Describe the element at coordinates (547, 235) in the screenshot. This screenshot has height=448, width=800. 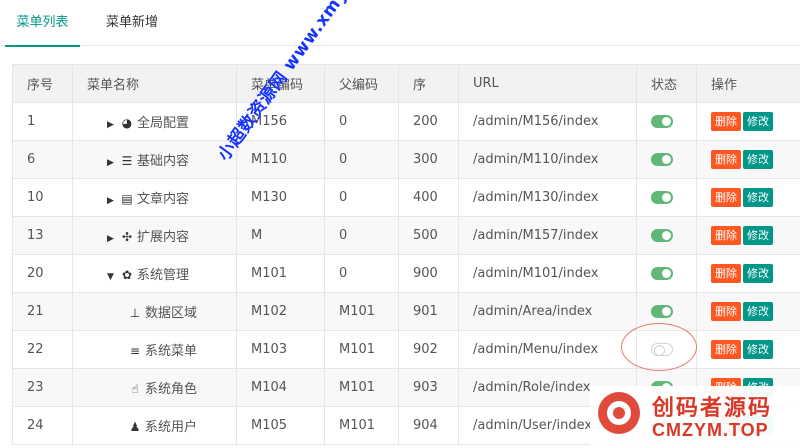
I see `cell-url: /admin/M157/index` at that location.